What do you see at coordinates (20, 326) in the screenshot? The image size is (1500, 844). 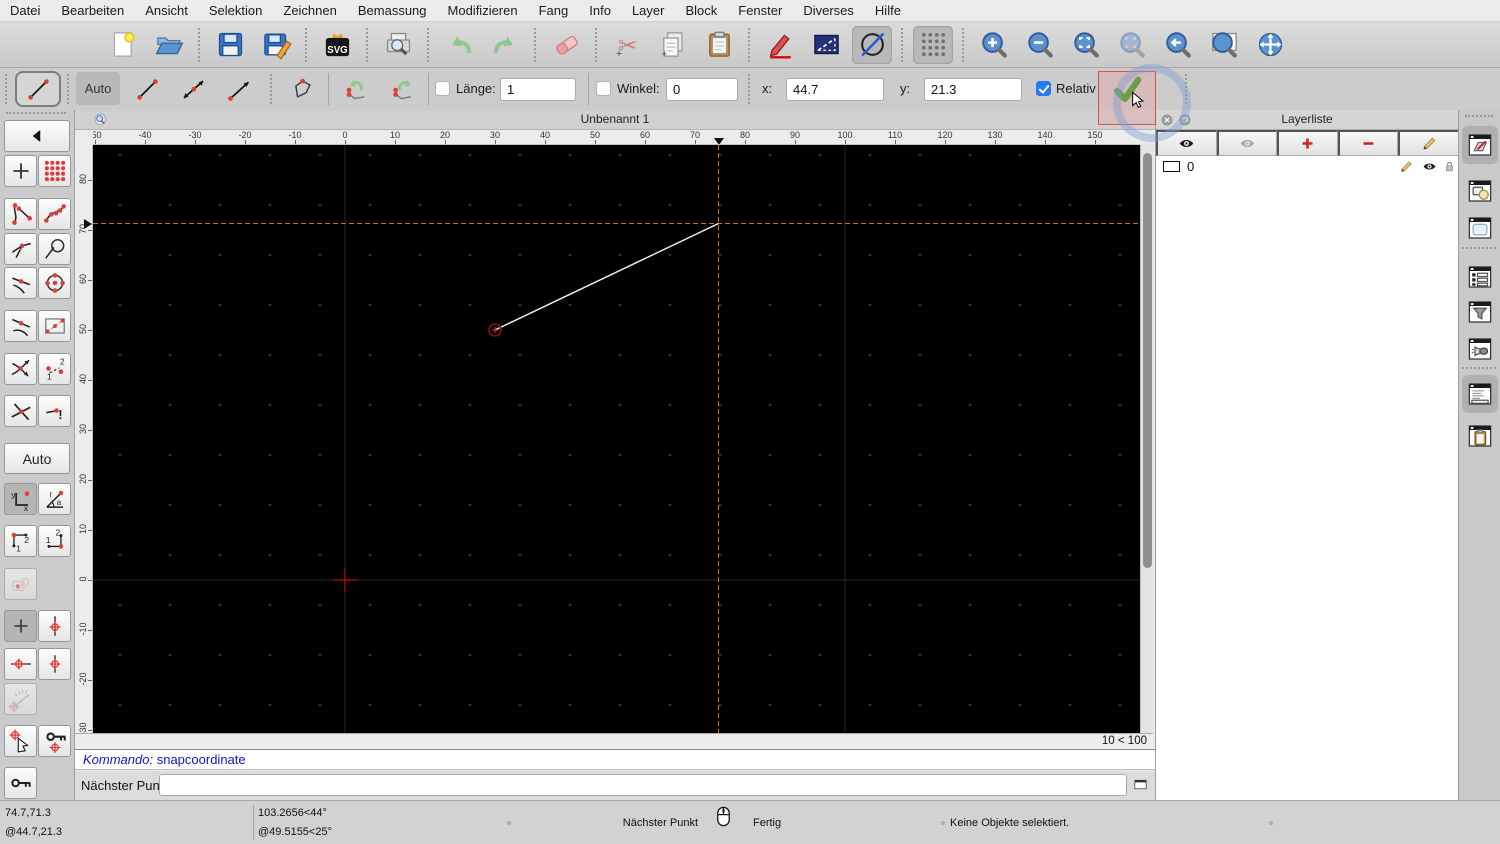 I see `snap-middle-button` at bounding box center [20, 326].